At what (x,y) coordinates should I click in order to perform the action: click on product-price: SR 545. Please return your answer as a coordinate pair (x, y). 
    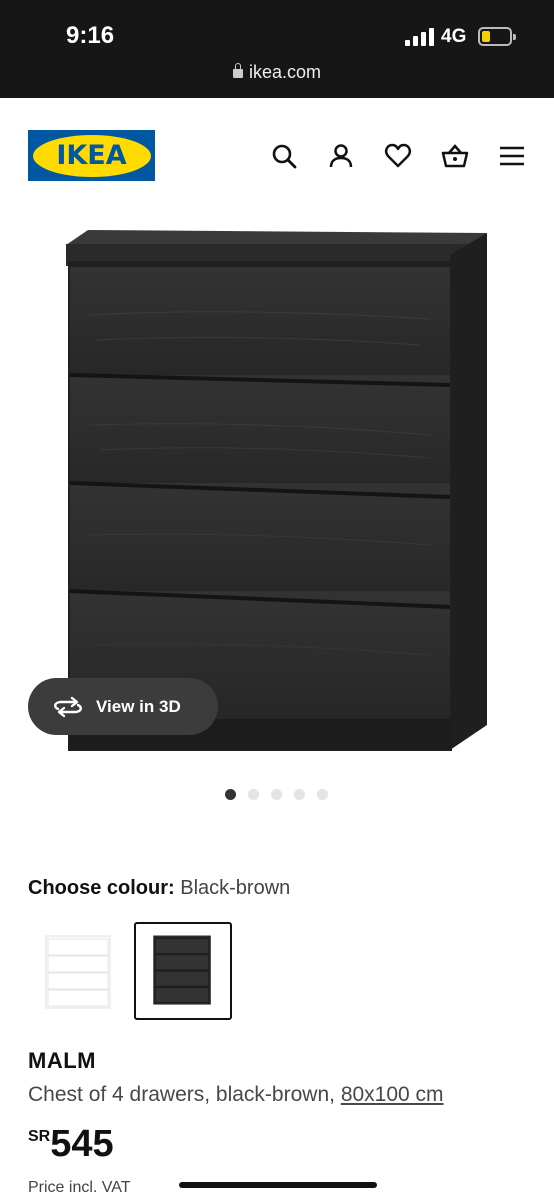
    Looking at the image, I should click on (71, 1144).